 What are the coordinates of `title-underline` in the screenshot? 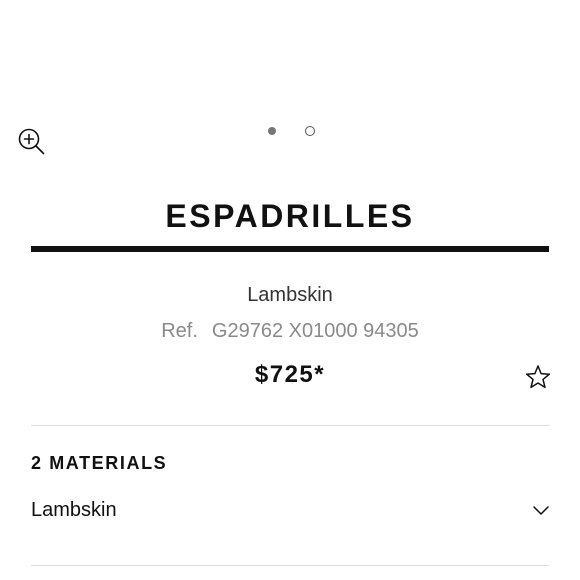 It's located at (290, 249).